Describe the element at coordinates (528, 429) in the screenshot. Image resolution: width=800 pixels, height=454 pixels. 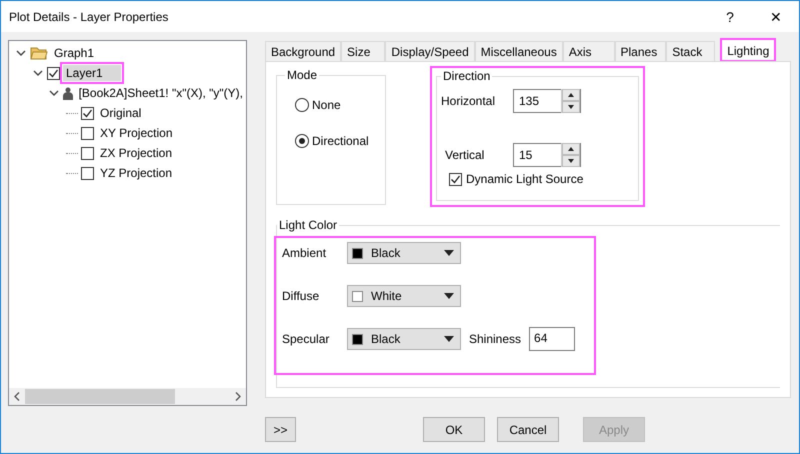
I see `dialog-button: Cancel` at that location.